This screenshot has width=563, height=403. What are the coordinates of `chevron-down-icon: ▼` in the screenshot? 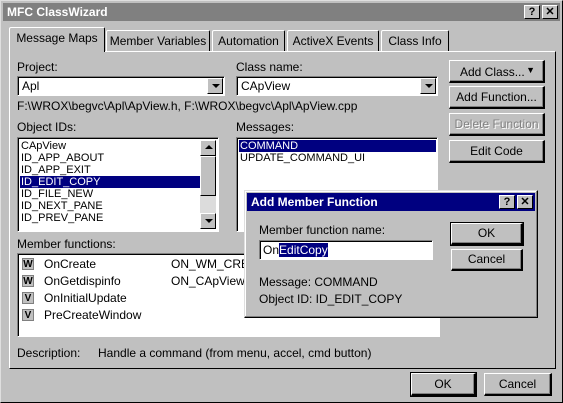 It's located at (530, 70).